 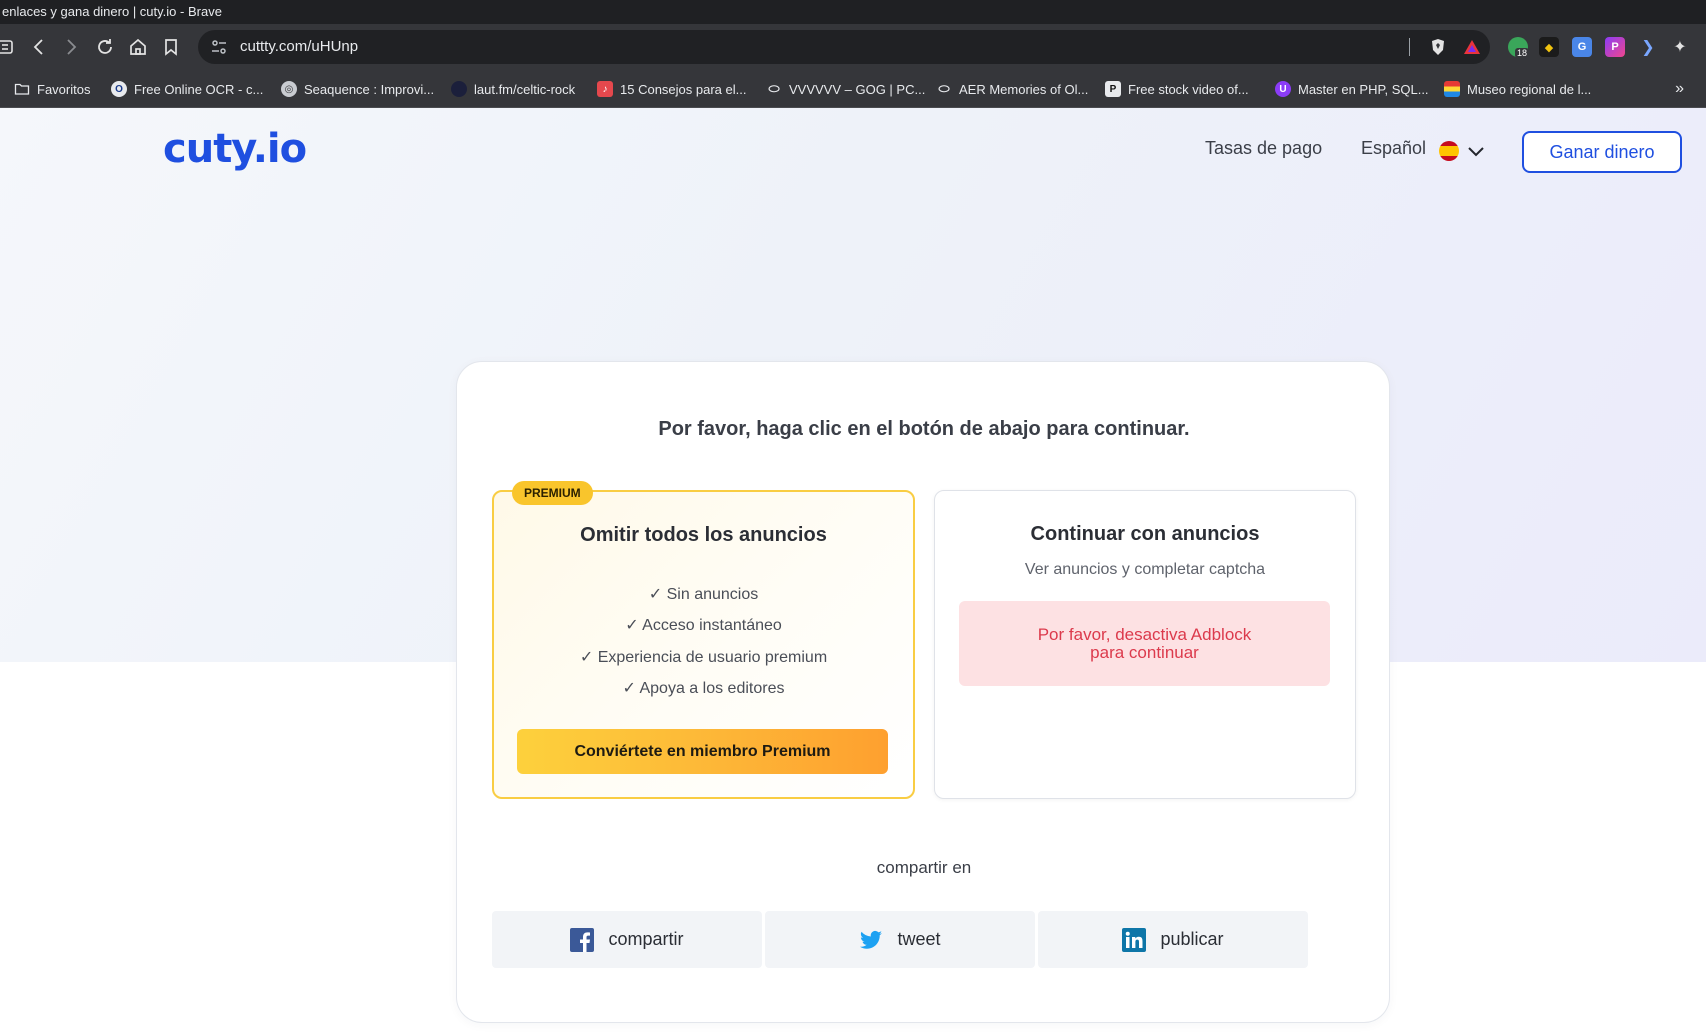 I want to click on extension-cube-icon: ◆, so click(x=1549, y=47).